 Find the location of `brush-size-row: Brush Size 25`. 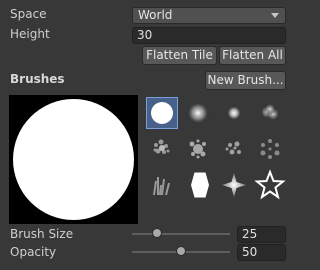

brush-size-row: Brush Size 25 is located at coordinates (145, 235).